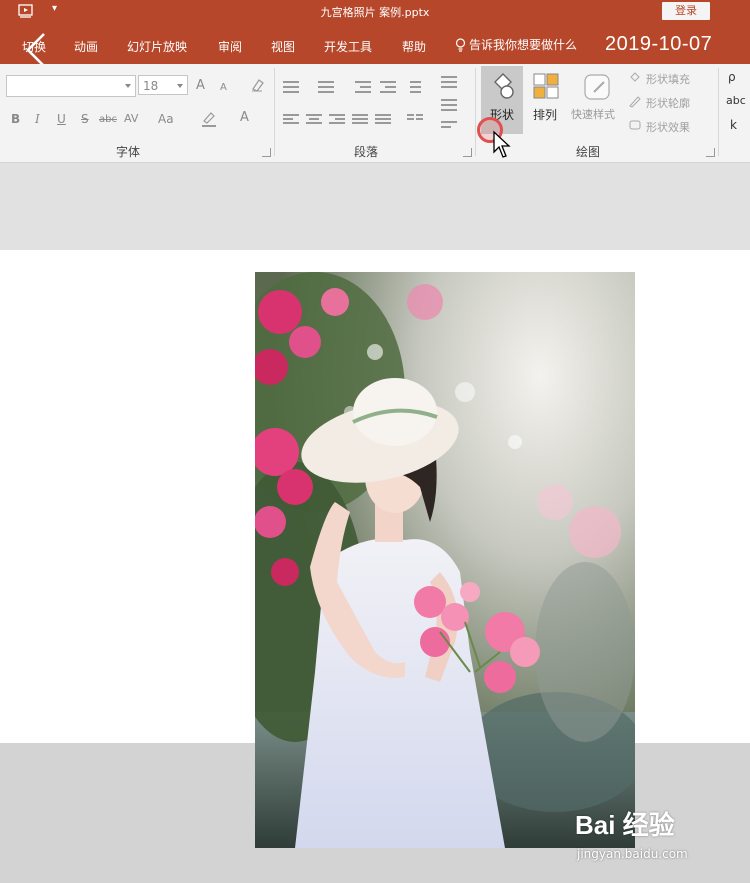 This screenshot has width=750, height=883. What do you see at coordinates (314, 120) in the screenshot?
I see `align-center-icon` at bounding box center [314, 120].